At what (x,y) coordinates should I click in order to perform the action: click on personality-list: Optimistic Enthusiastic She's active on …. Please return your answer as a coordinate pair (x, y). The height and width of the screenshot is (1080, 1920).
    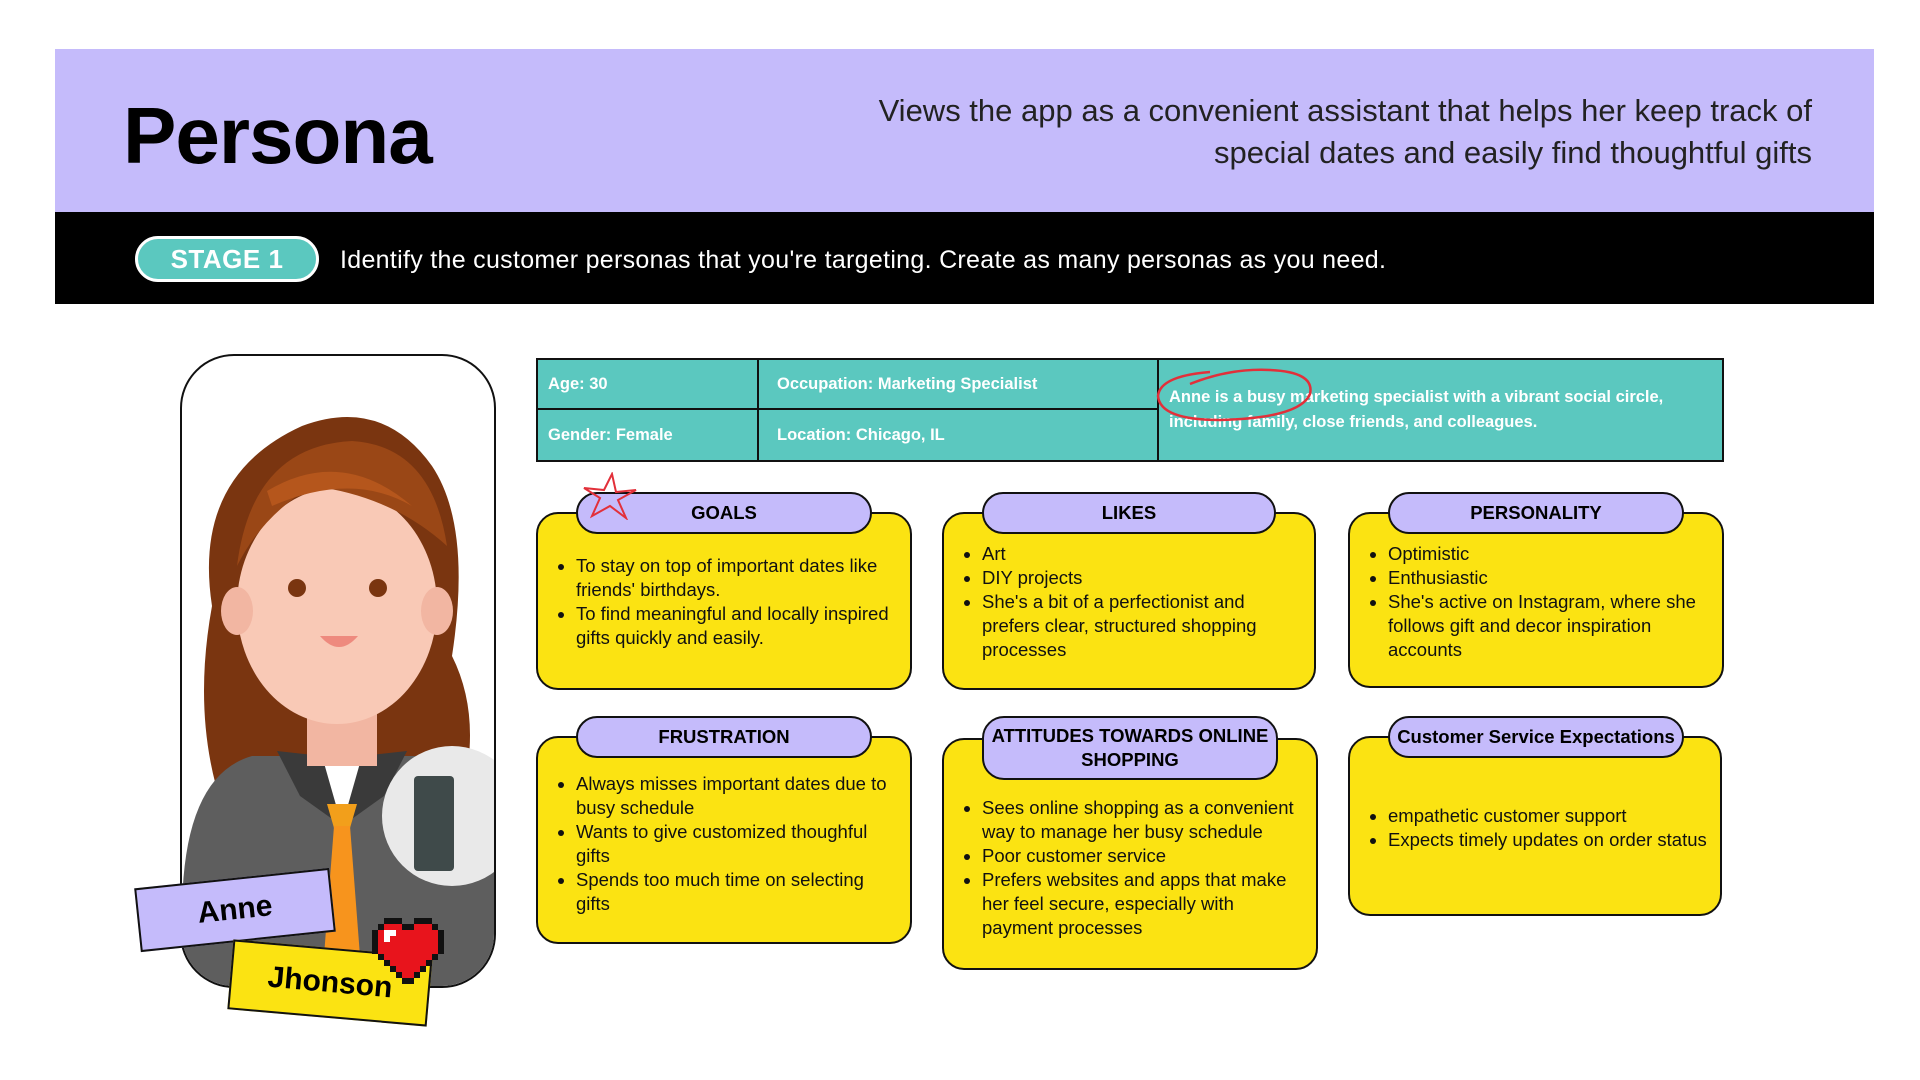
    Looking at the image, I should click on (1544, 602).